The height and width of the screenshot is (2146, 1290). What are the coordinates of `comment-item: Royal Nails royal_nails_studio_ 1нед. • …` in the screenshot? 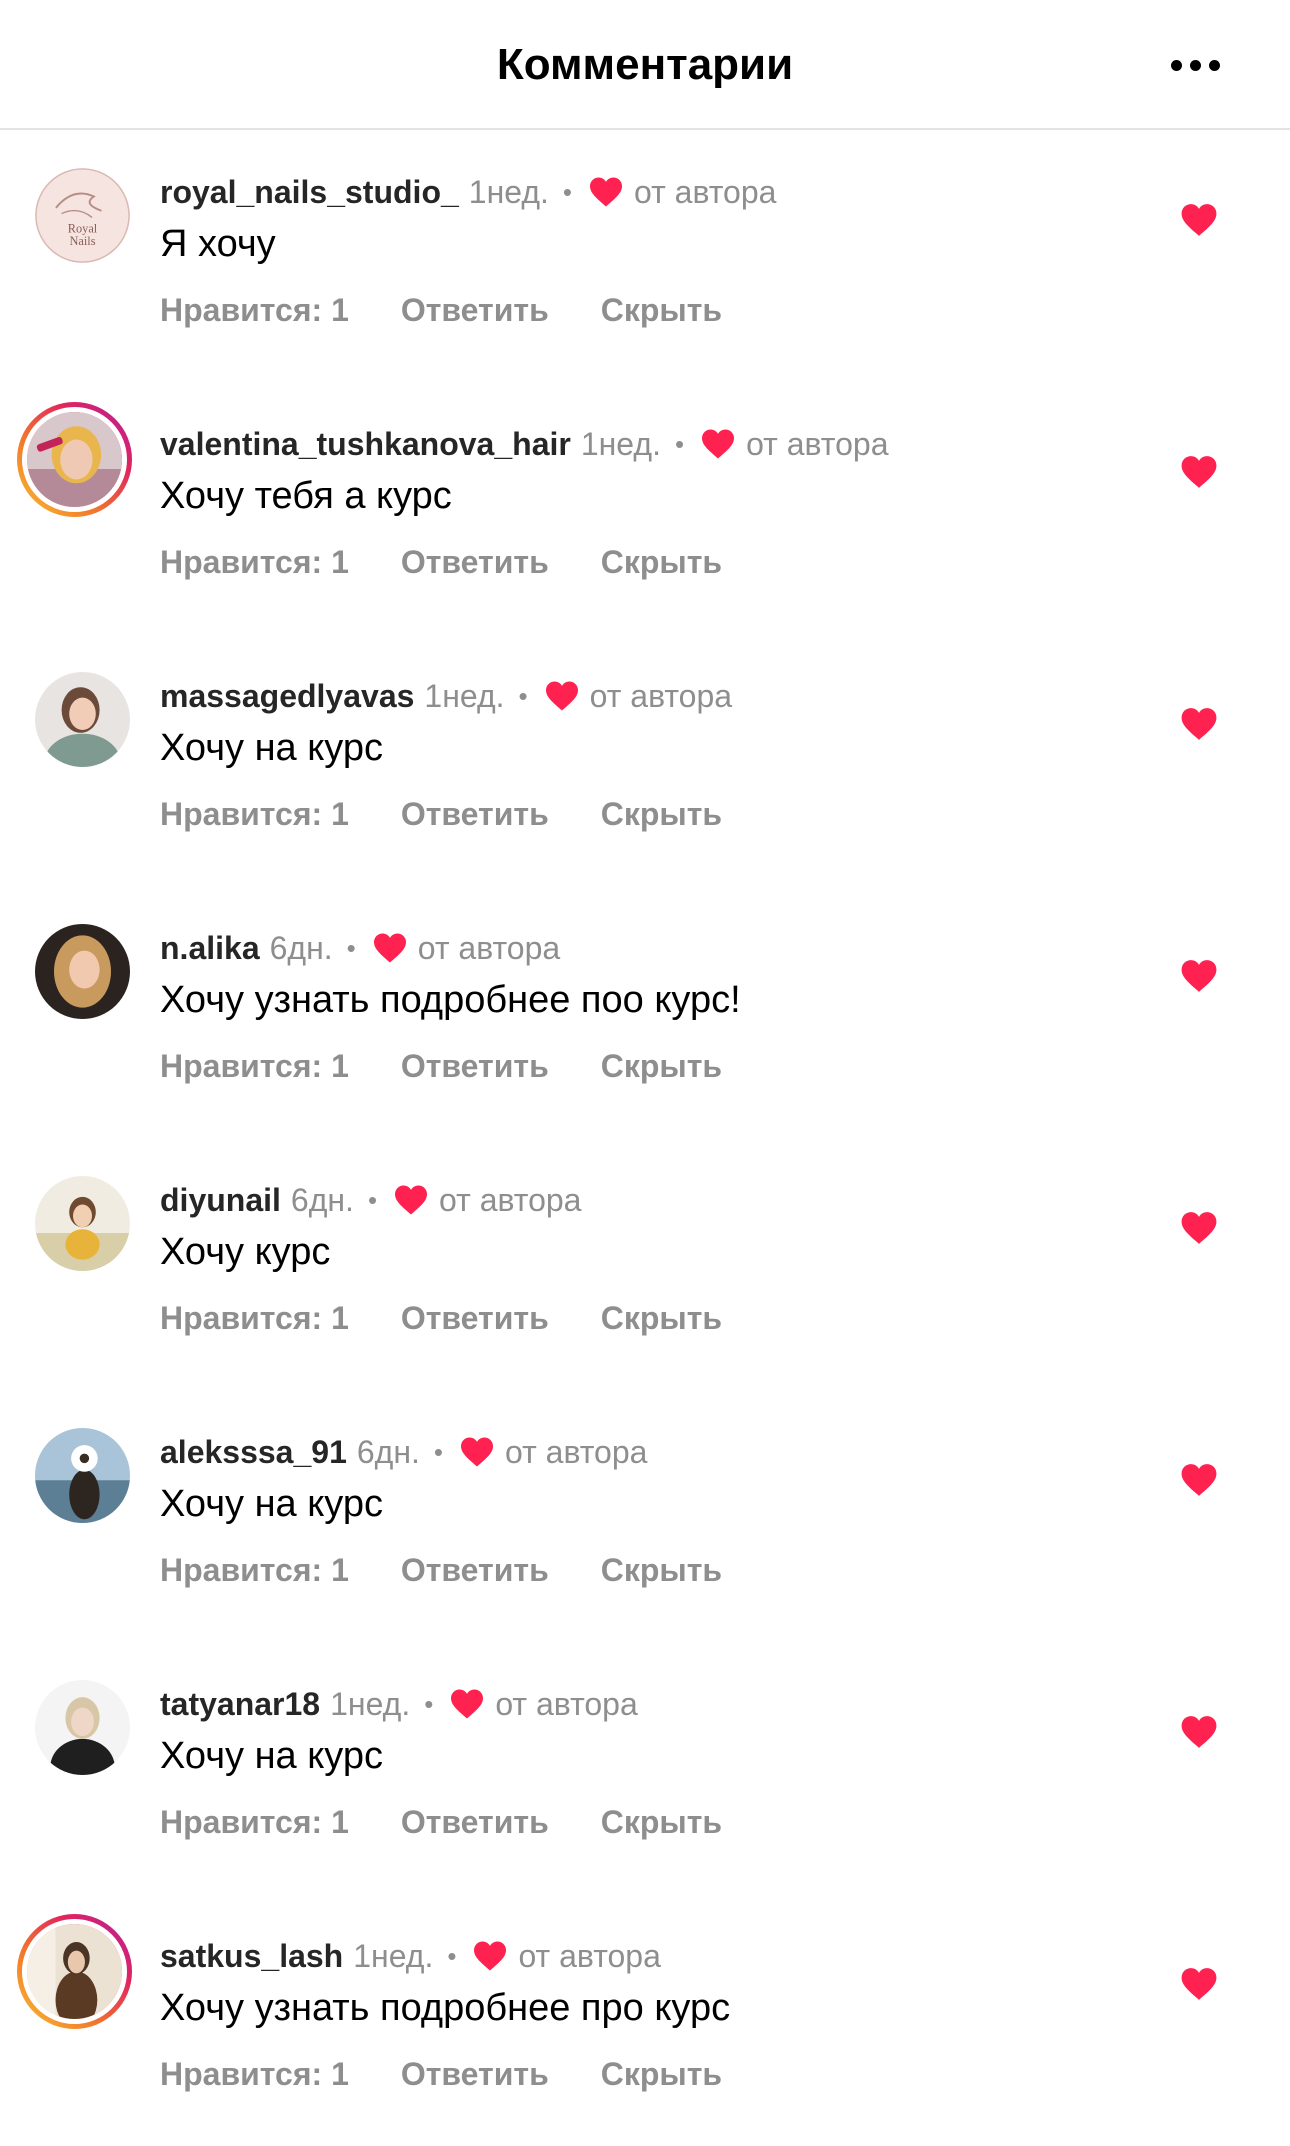 It's located at (645, 256).